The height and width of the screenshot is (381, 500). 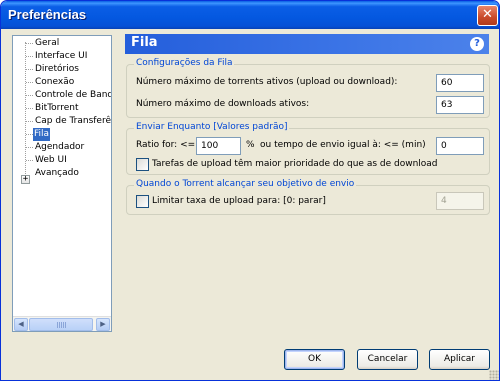 I want to click on ratio-label: Ratio for: <=, so click(x=166, y=145).